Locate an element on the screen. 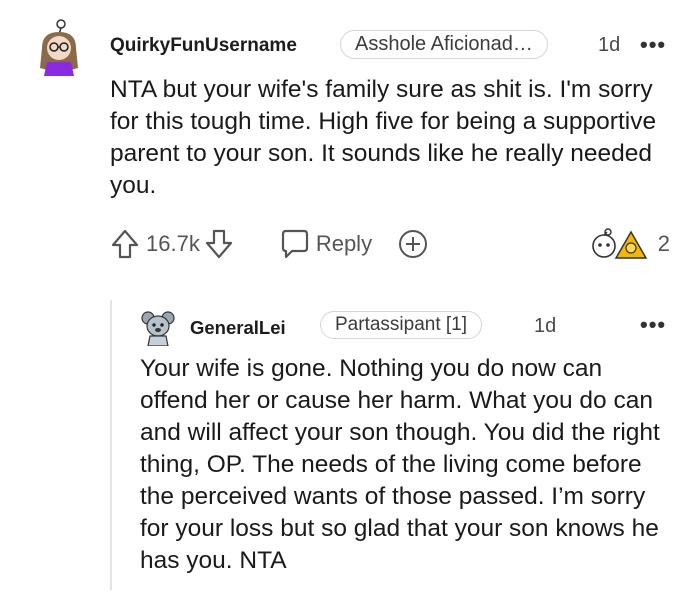 This screenshot has width=700, height=599. add-award-icon is located at coordinates (413, 244).